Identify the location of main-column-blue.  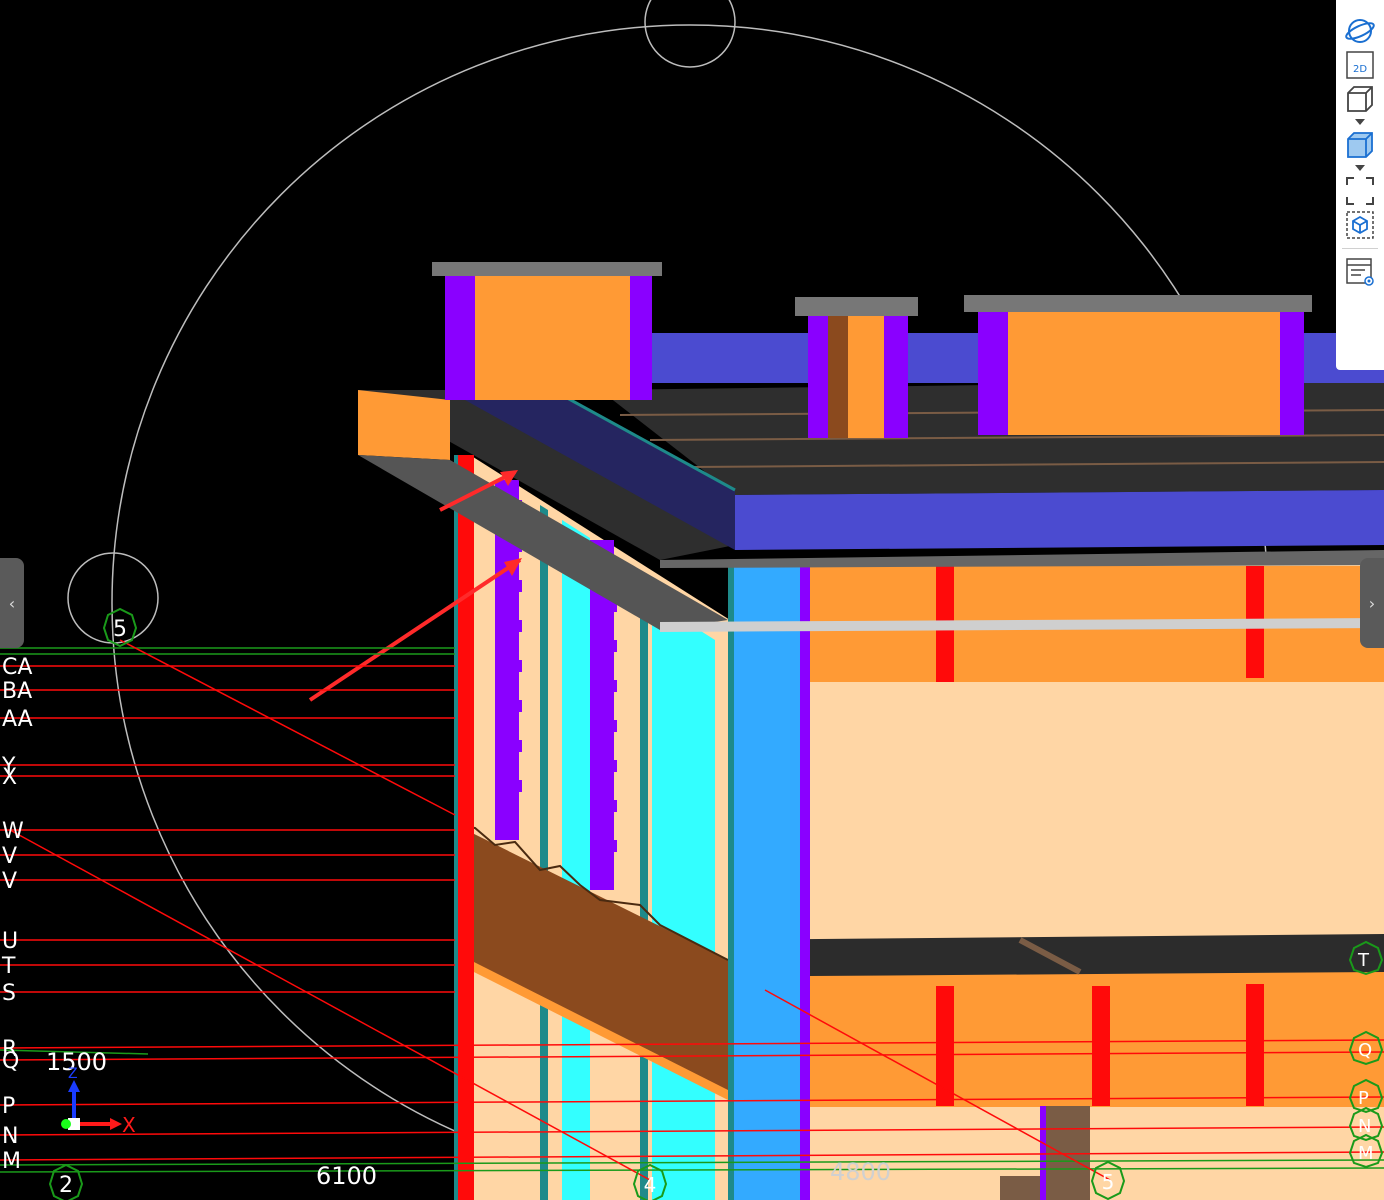
(766, 880).